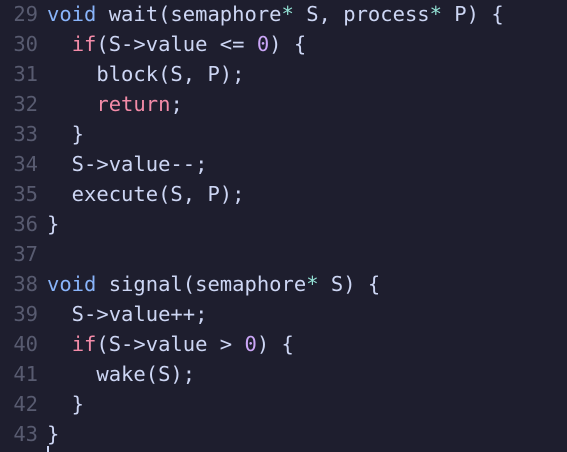 The height and width of the screenshot is (452, 567). I want to click on code-token: ;, so click(176, 104).